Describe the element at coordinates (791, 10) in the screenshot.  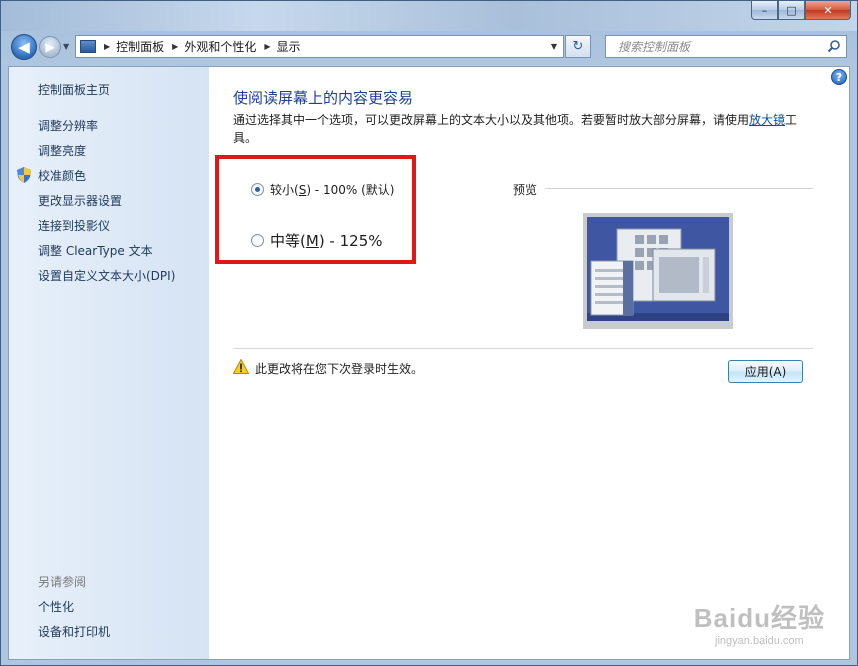
I see `maximize-button: □` at that location.